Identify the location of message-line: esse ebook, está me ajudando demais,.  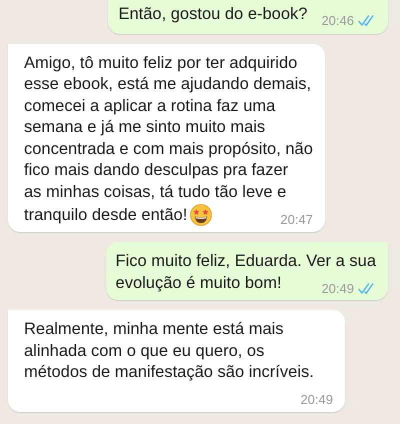
(168, 84).